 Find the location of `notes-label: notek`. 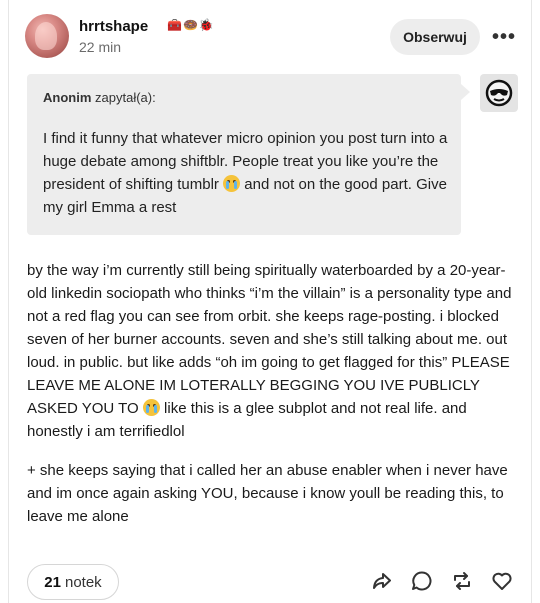

notes-label: notek is located at coordinates (83, 582).